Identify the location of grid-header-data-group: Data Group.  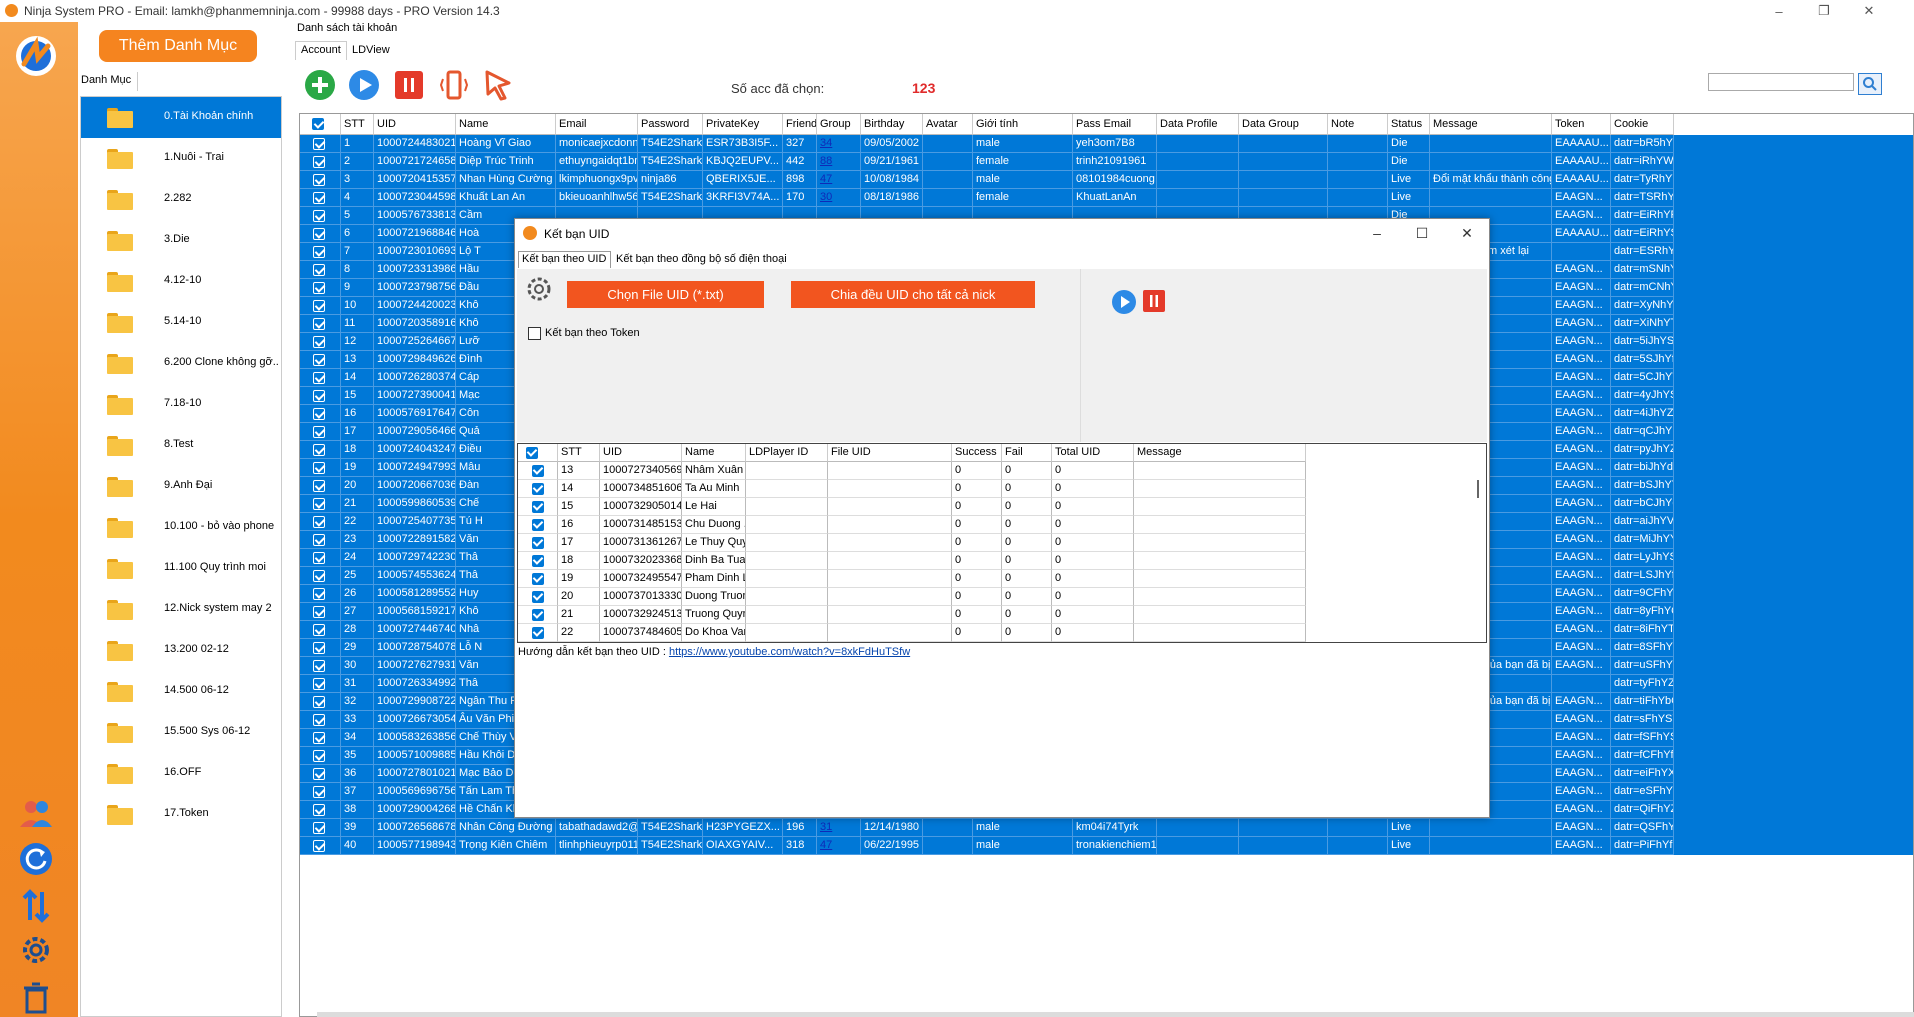
(1283, 124).